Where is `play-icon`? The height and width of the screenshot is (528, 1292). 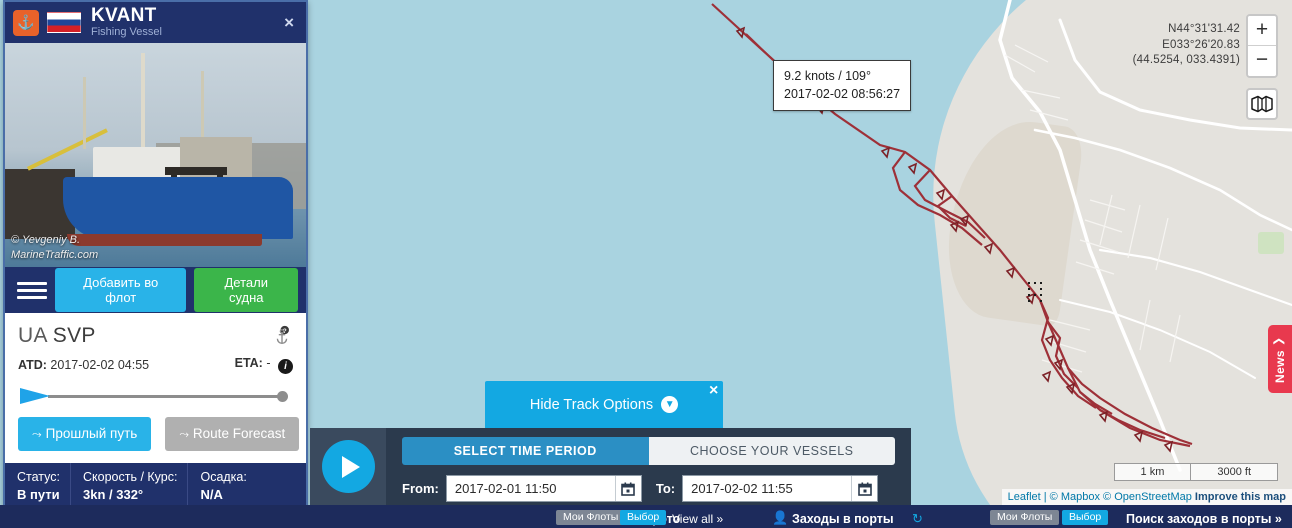 play-icon is located at coordinates (350, 466).